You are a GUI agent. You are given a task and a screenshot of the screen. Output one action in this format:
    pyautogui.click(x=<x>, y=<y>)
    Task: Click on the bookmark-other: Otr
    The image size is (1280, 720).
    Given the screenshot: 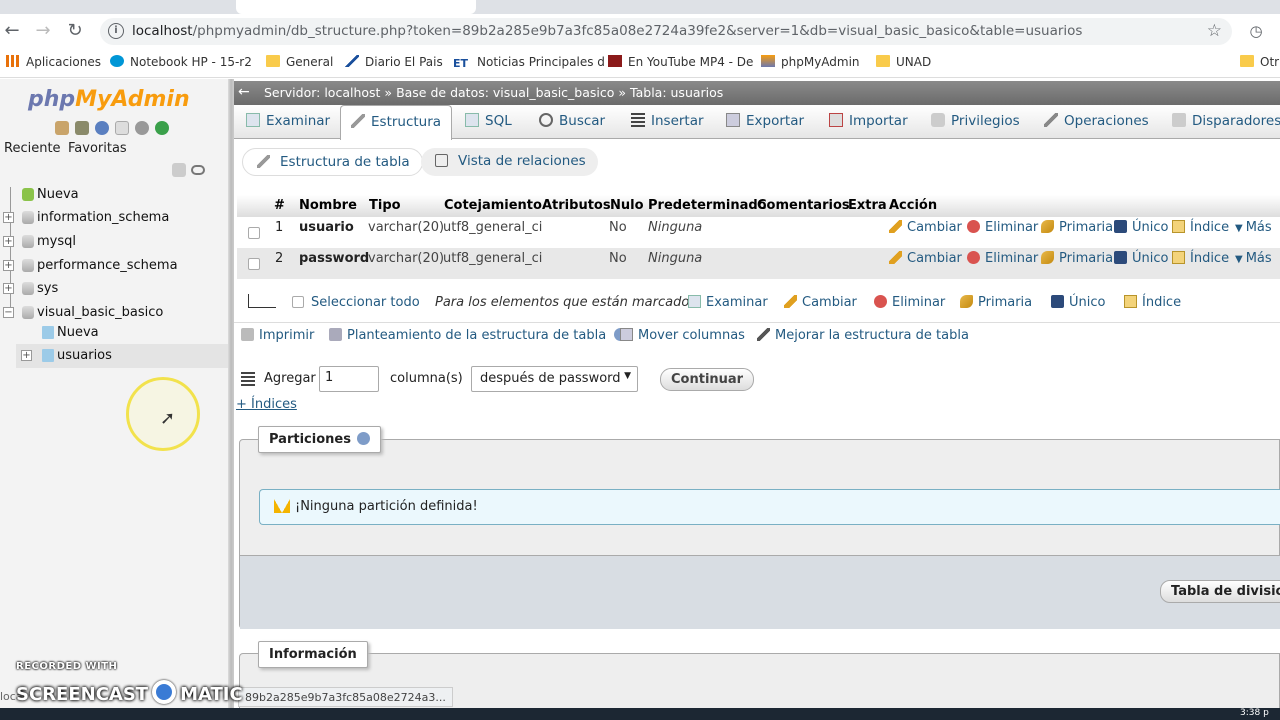 What is the action you would take?
    pyautogui.click(x=1259, y=62)
    